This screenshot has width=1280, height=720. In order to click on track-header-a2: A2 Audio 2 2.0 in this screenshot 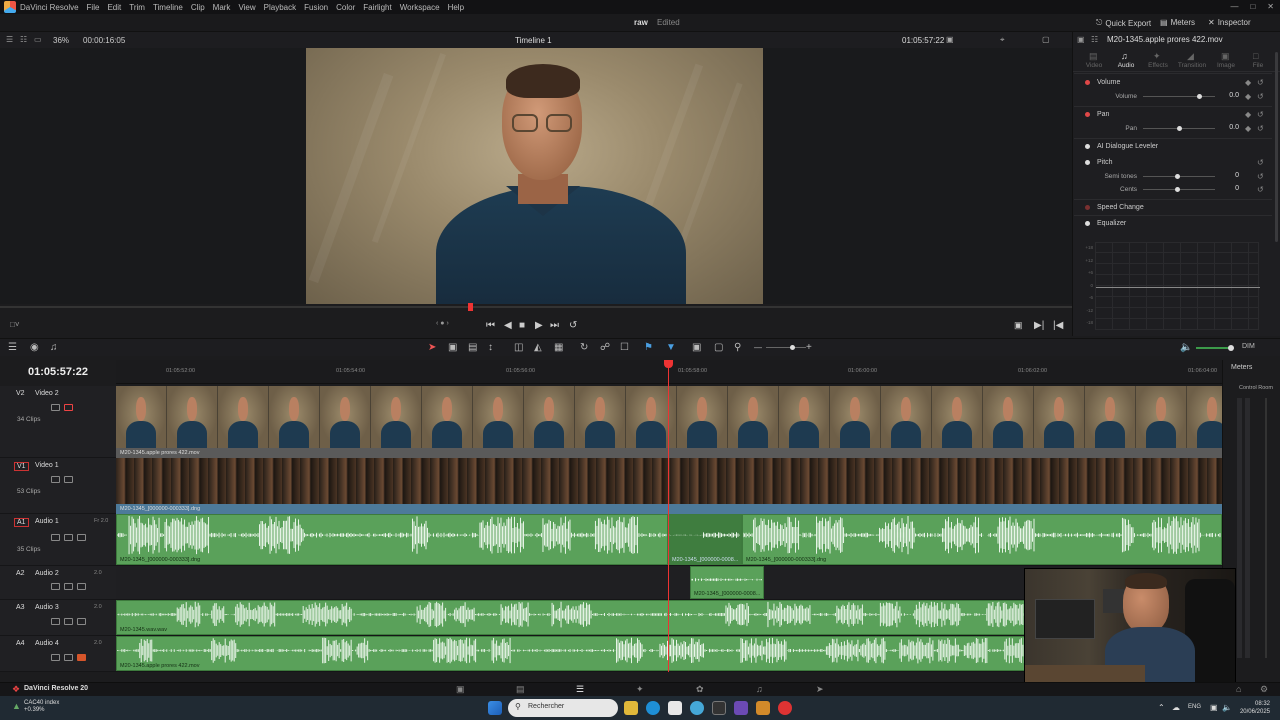, I will do `click(58, 583)`.